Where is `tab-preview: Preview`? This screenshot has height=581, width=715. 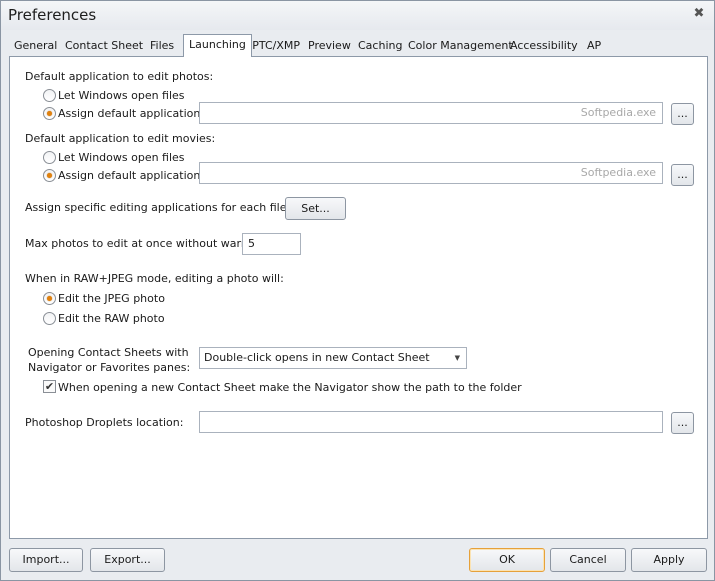 tab-preview: Preview is located at coordinates (329, 47).